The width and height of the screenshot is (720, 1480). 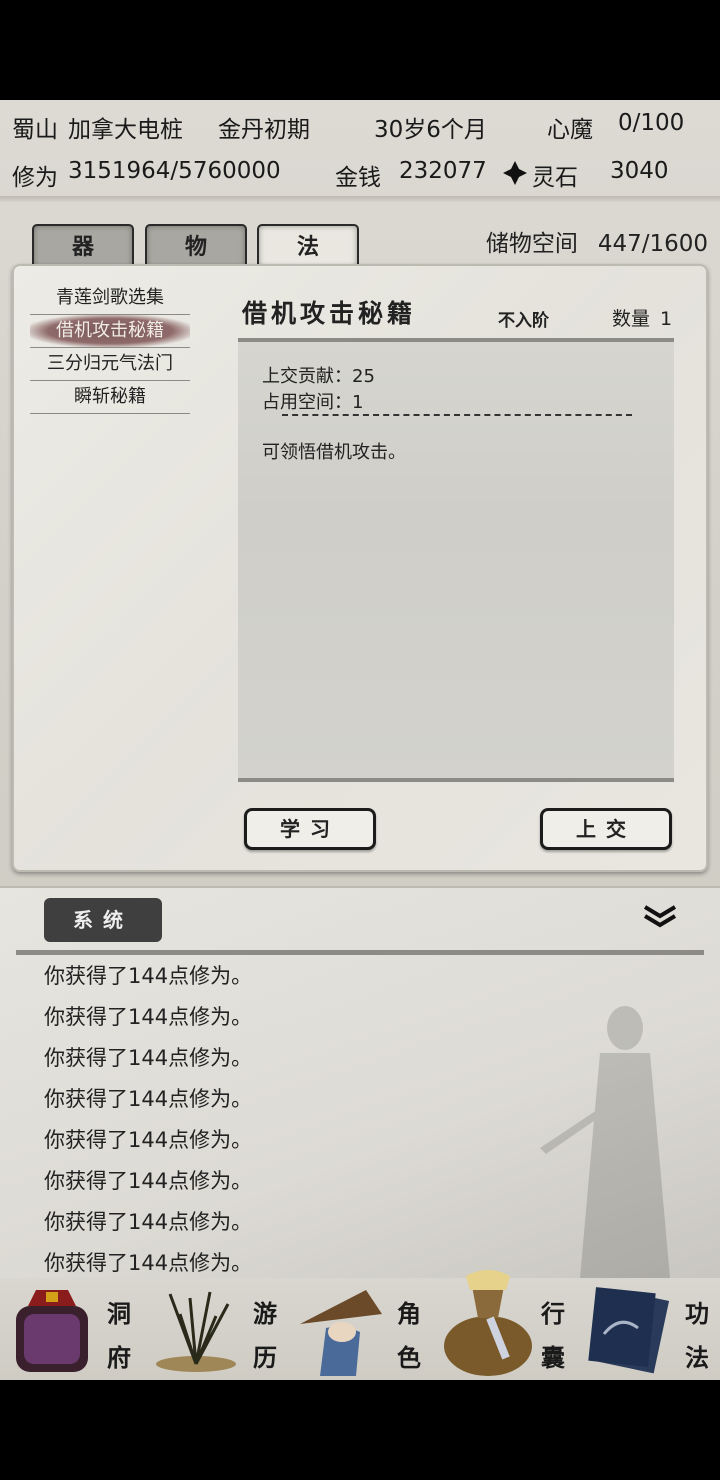 I want to click on nav-scripture: 功法, so click(x=650, y=1329).